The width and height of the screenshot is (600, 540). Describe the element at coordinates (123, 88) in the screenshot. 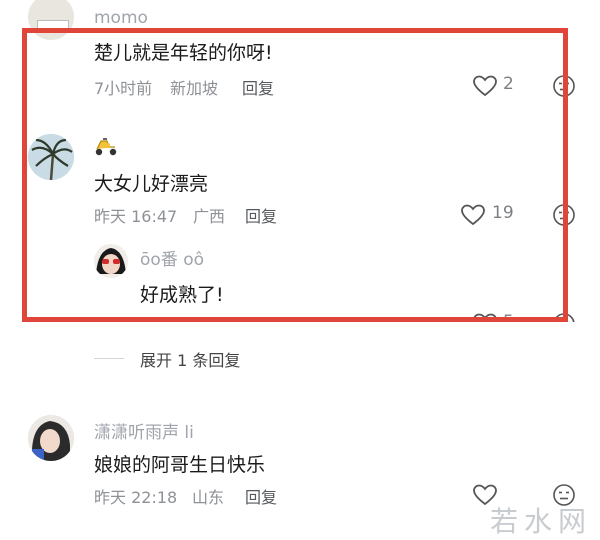

I see `comment-time: 7小时前` at that location.